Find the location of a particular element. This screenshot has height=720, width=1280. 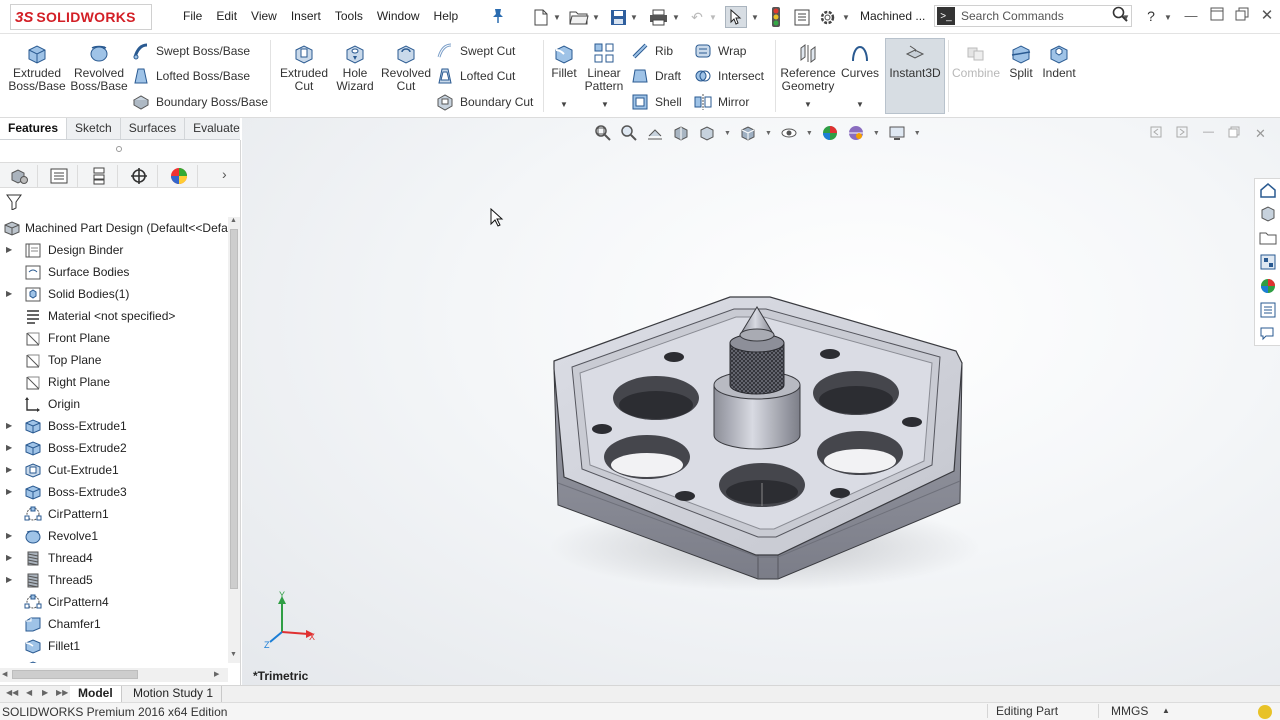

rebuild-traffic-light-icon is located at coordinates (776, 17).